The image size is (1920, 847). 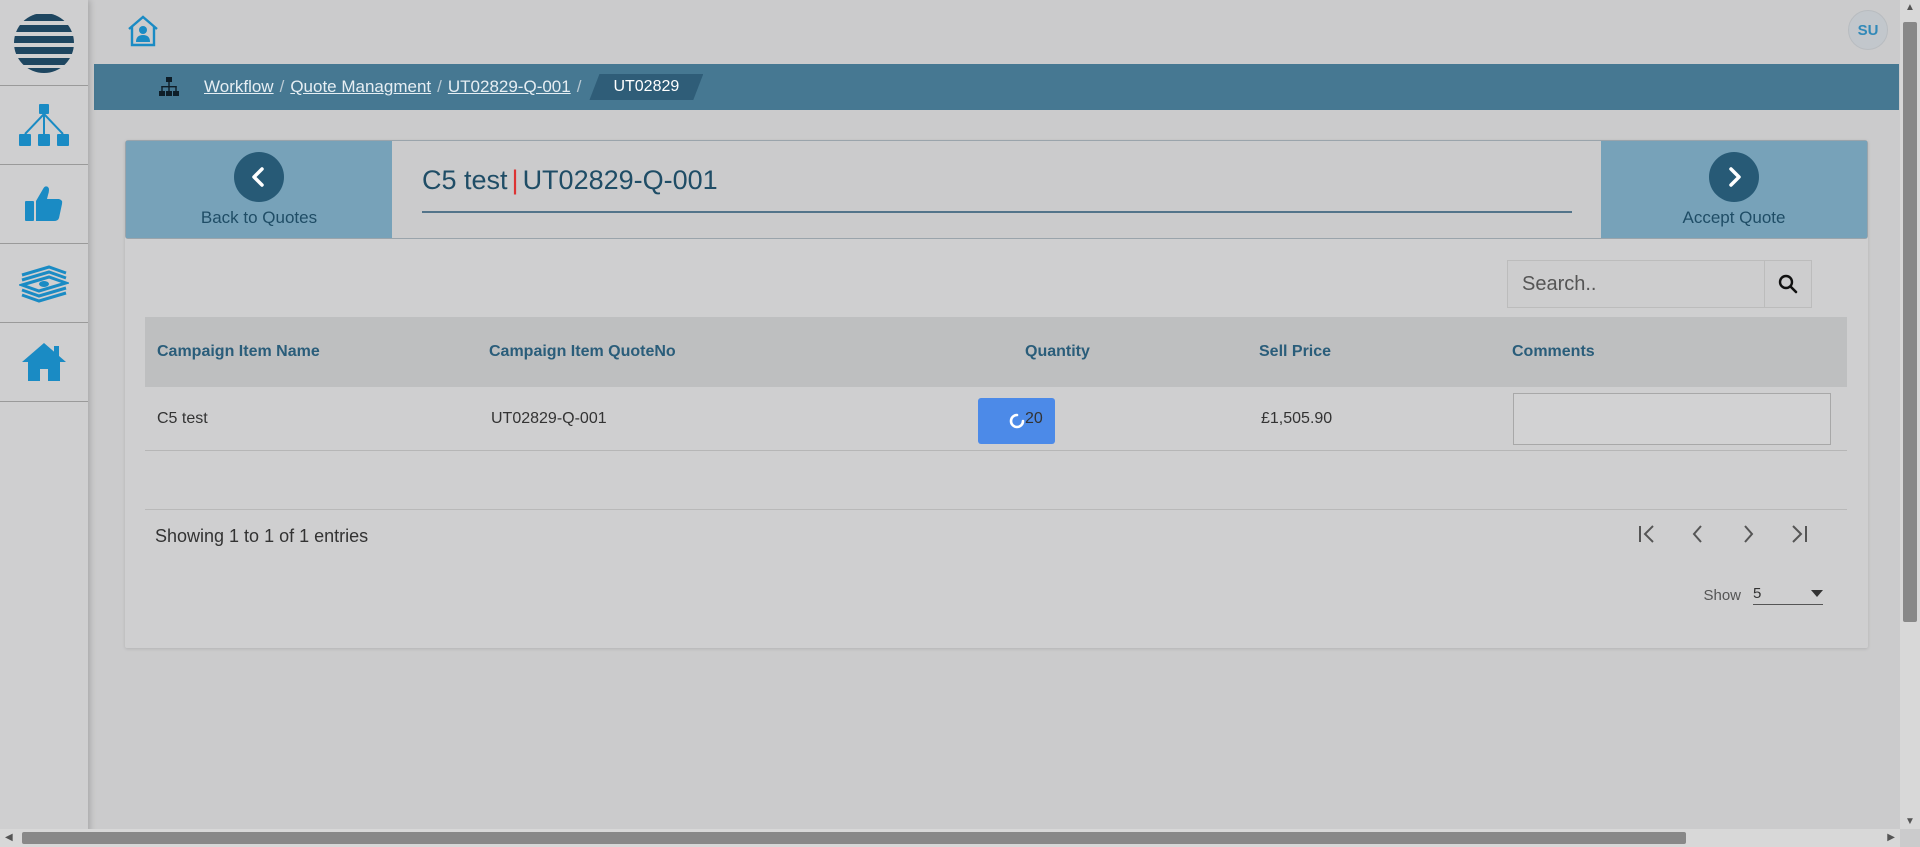 What do you see at coordinates (1891, 837) in the screenshot?
I see `scroll-right-icon: ▶` at bounding box center [1891, 837].